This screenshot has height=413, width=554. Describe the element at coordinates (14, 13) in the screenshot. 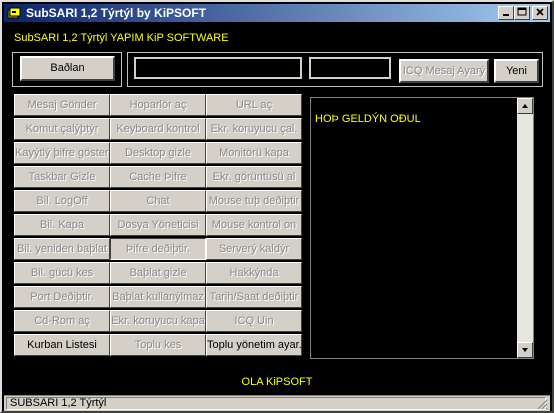

I see `app-icon` at that location.